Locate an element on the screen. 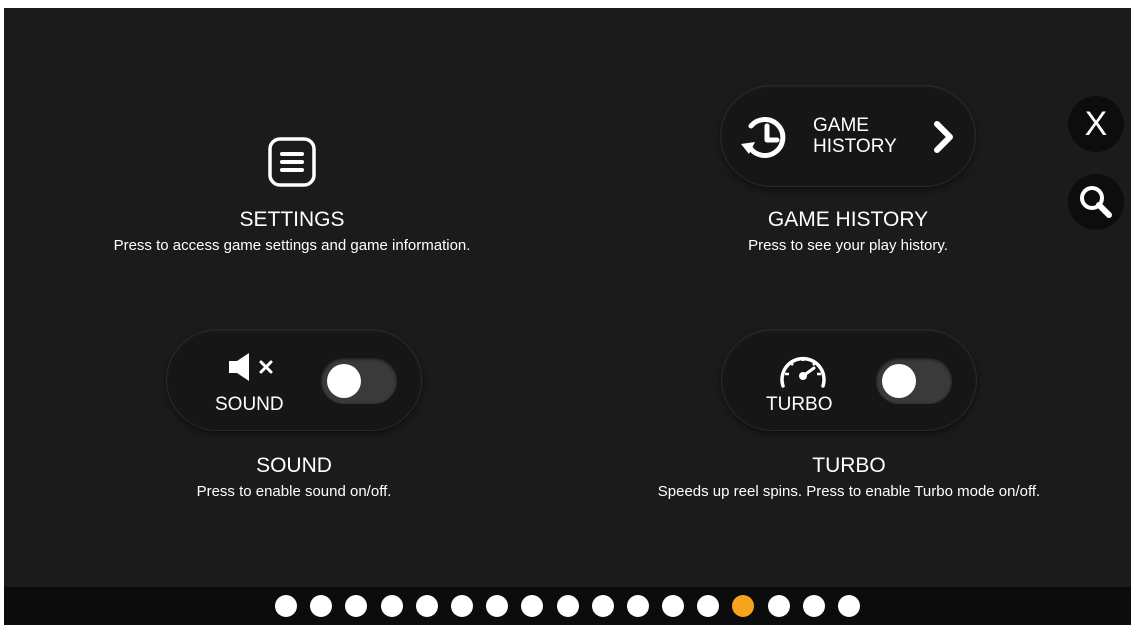 The image size is (1135, 629). turbo-toggle-knob is located at coordinates (899, 381).